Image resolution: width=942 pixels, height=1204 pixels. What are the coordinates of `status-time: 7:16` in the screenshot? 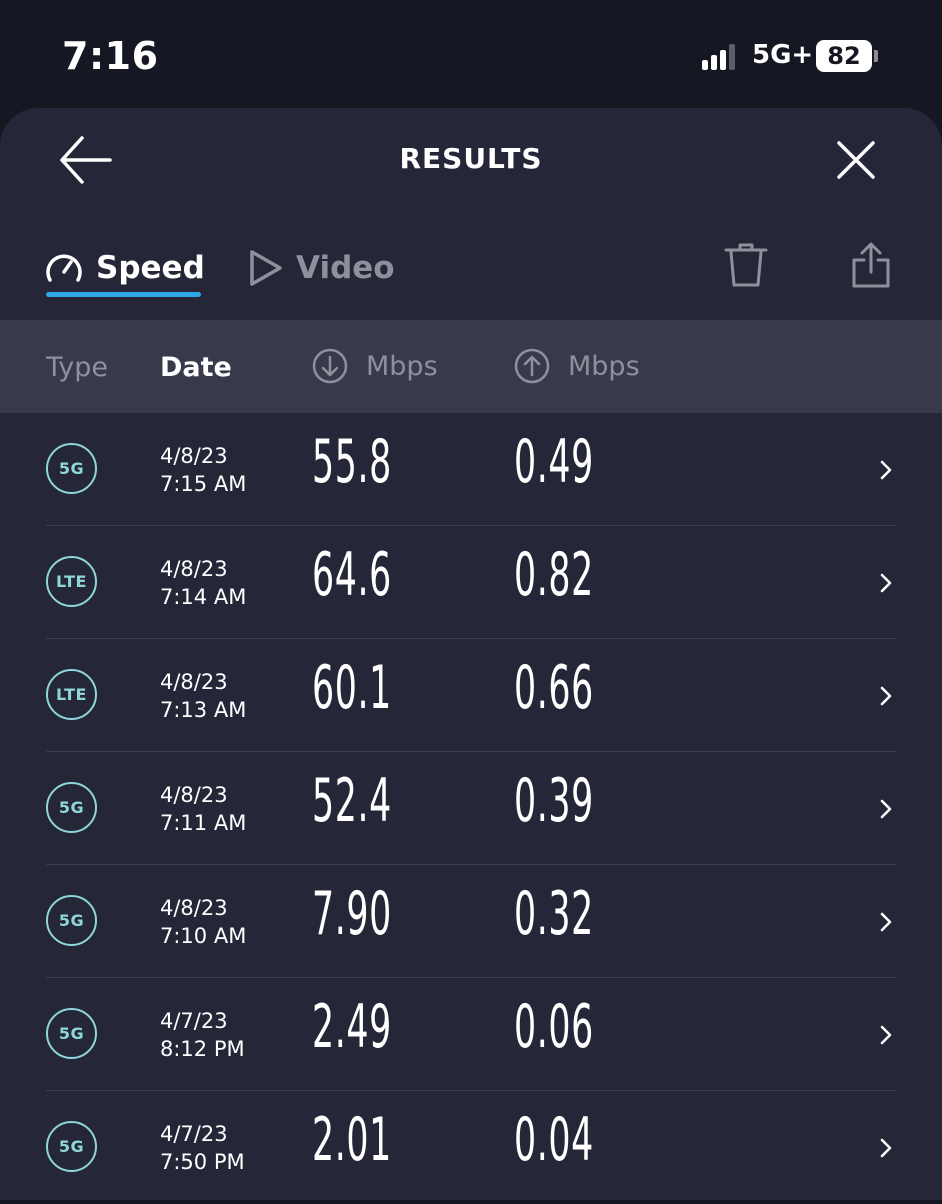 It's located at (110, 56).